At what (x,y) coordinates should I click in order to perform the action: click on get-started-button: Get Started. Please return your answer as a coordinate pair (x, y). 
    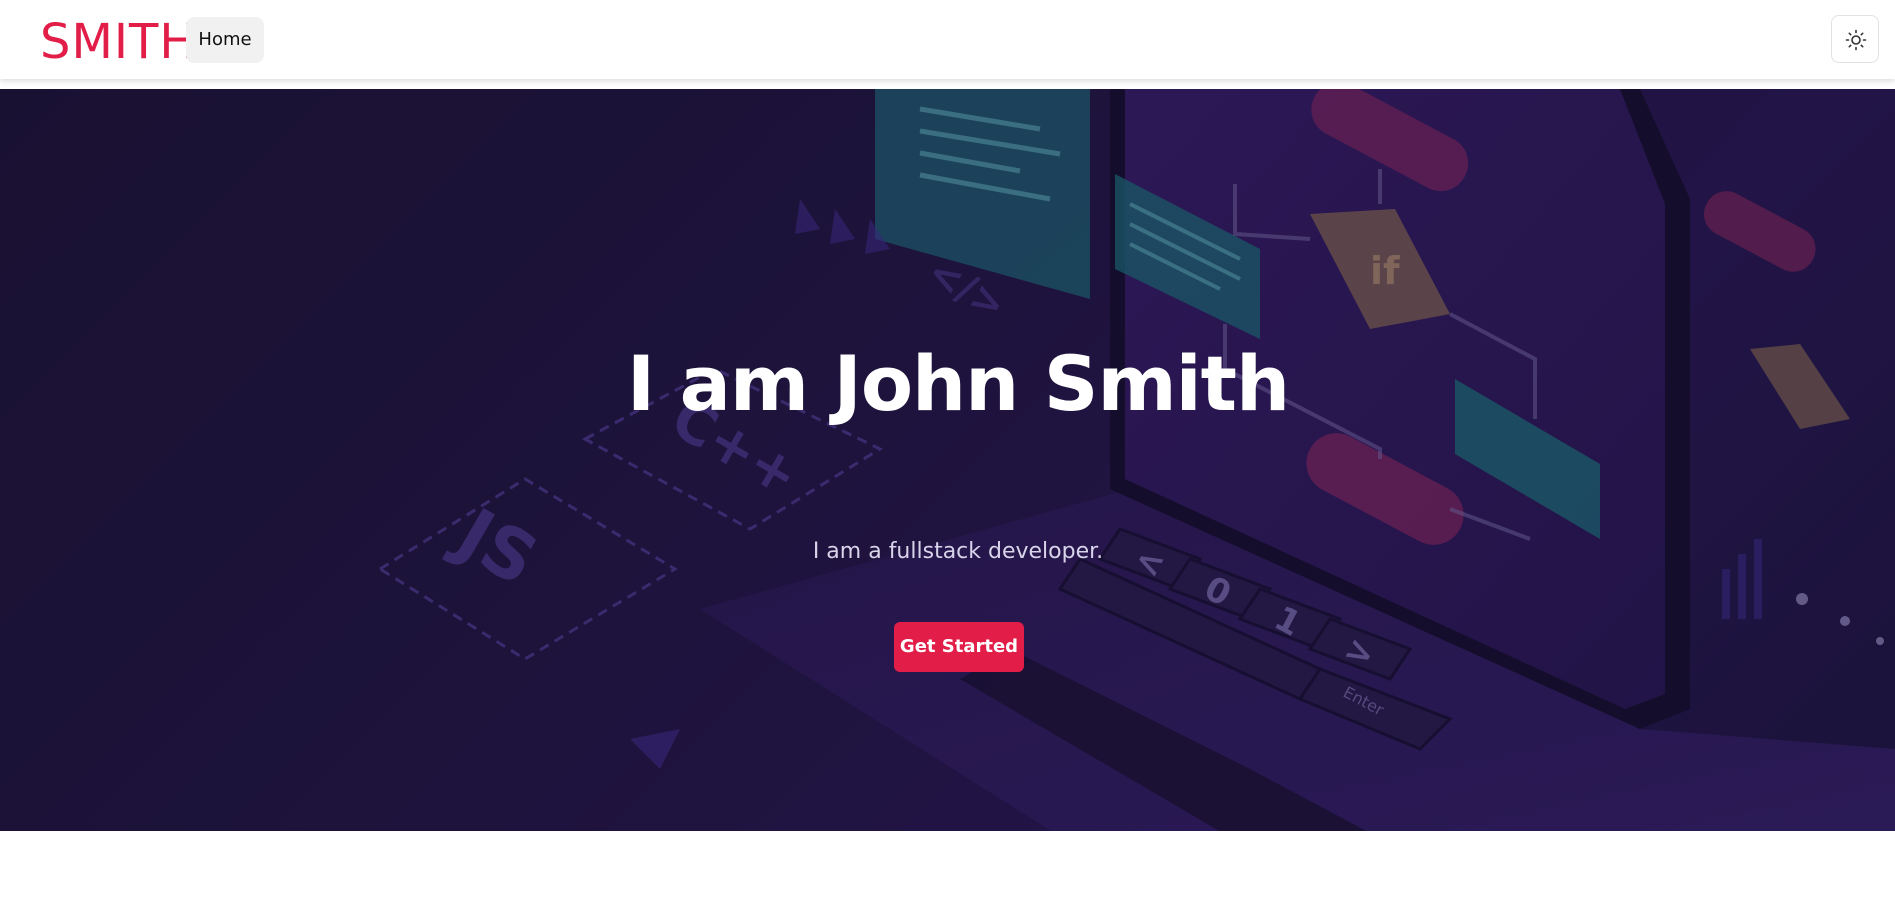
    Looking at the image, I should click on (959, 647).